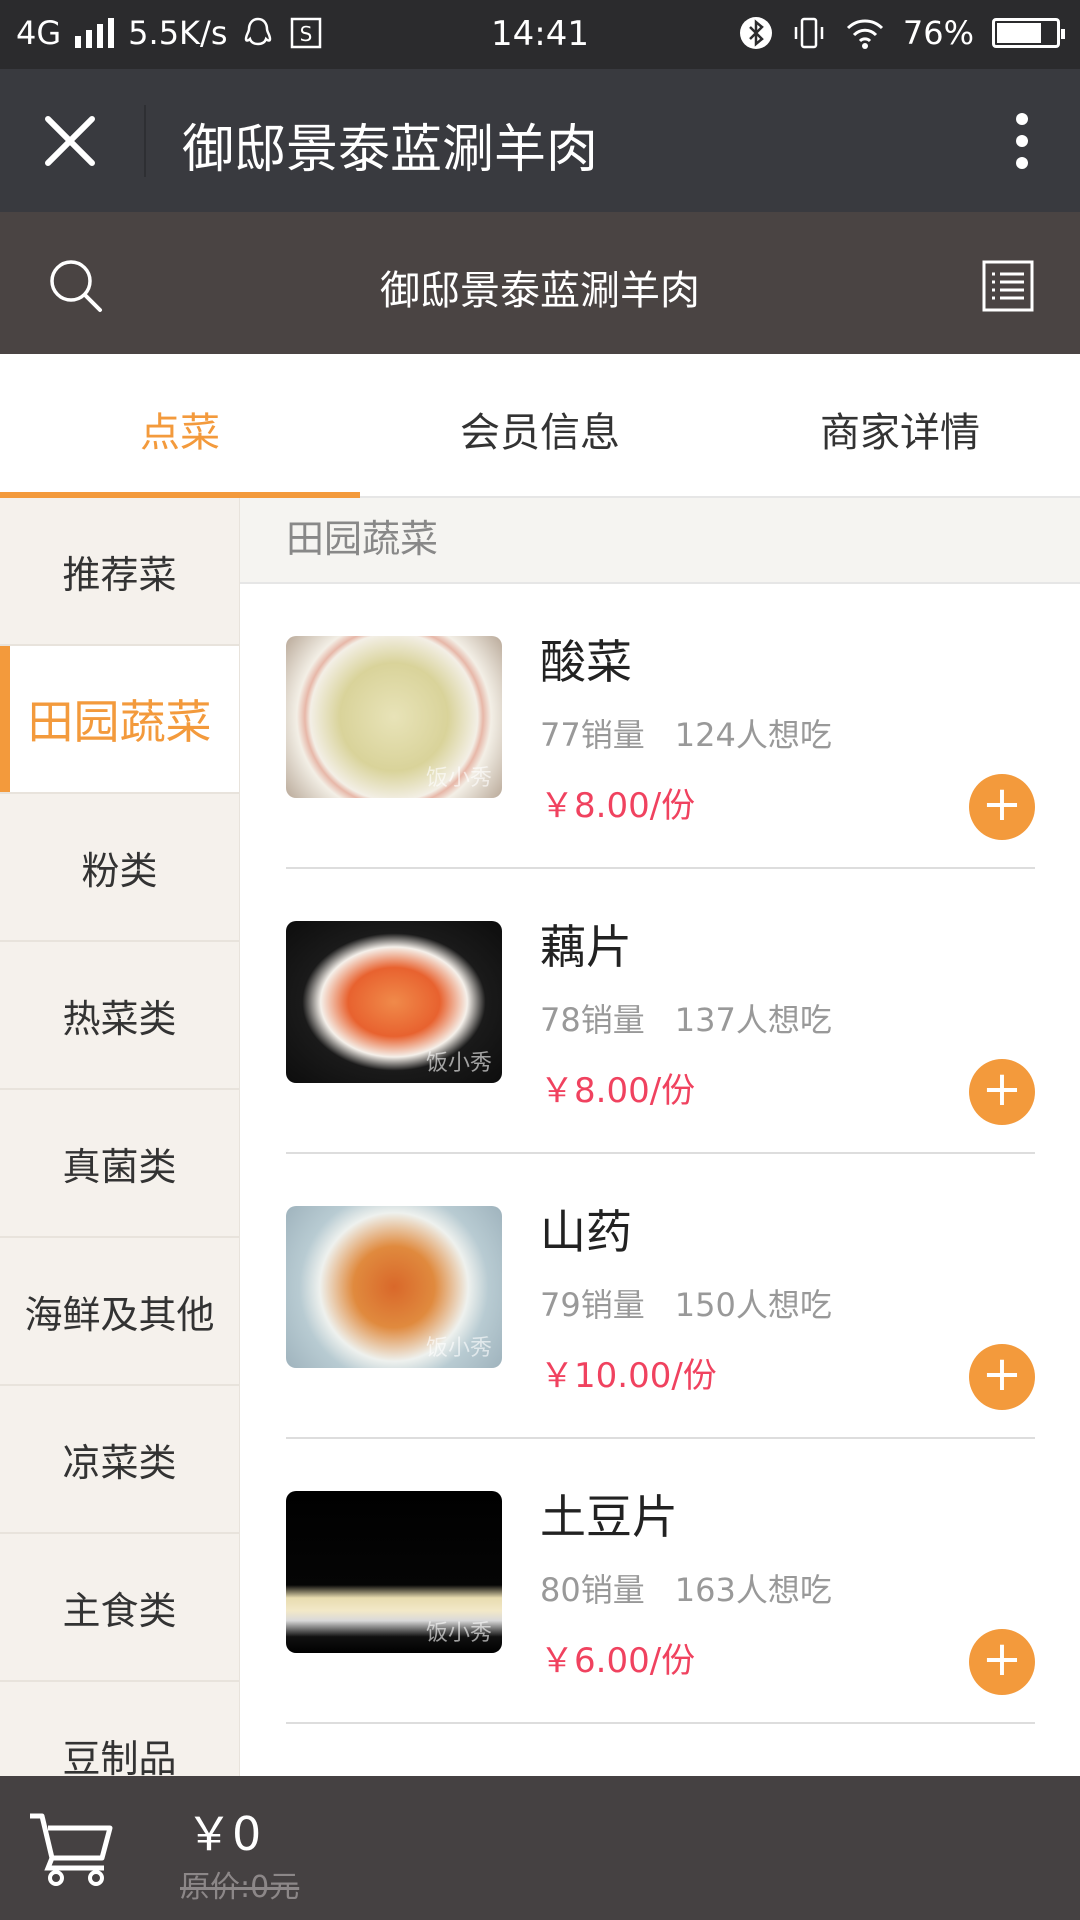 Image resolution: width=1080 pixels, height=1920 pixels. I want to click on battery-icon, so click(1028, 33).